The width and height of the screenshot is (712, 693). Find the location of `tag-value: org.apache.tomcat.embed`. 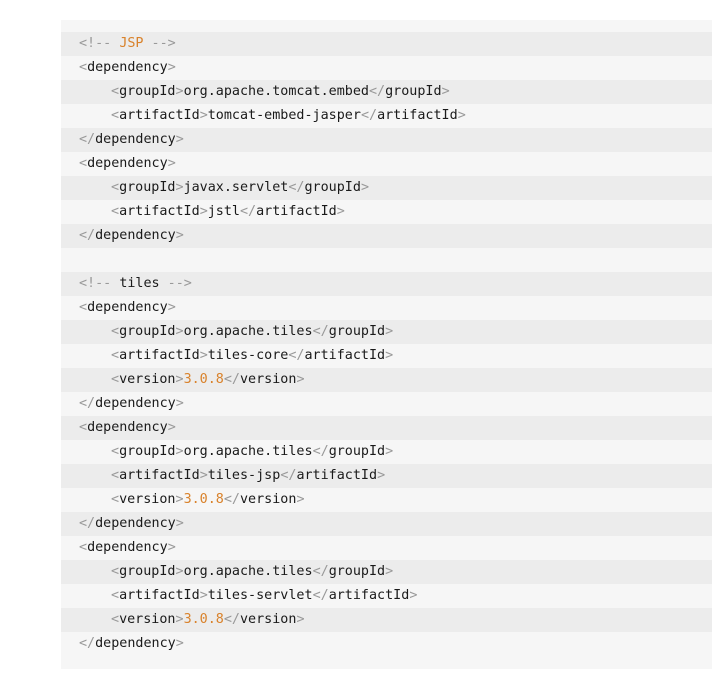

tag-value: org.apache.tomcat.embed is located at coordinates (276, 91).